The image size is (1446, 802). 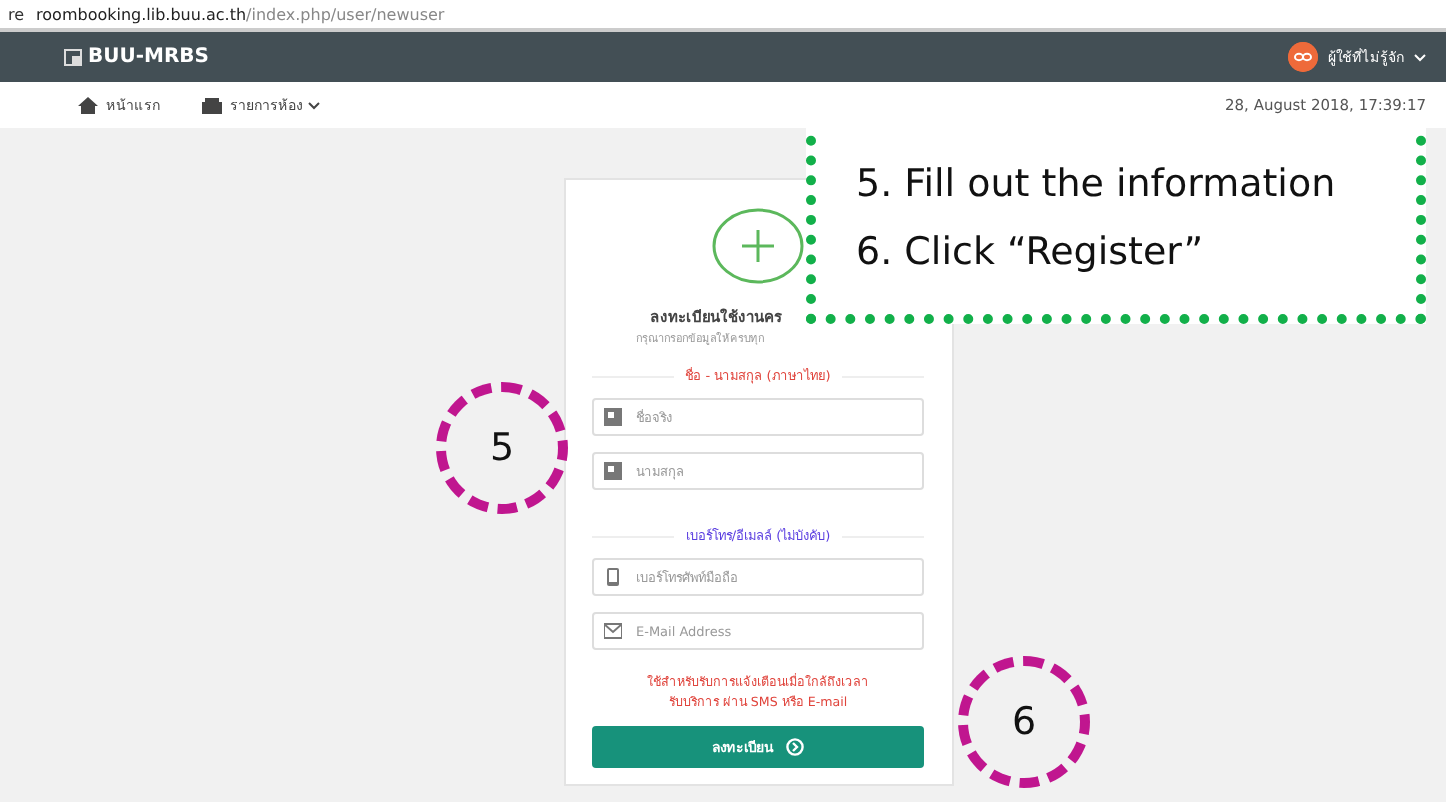 I want to click on browser-text: re, so click(x=16, y=14).